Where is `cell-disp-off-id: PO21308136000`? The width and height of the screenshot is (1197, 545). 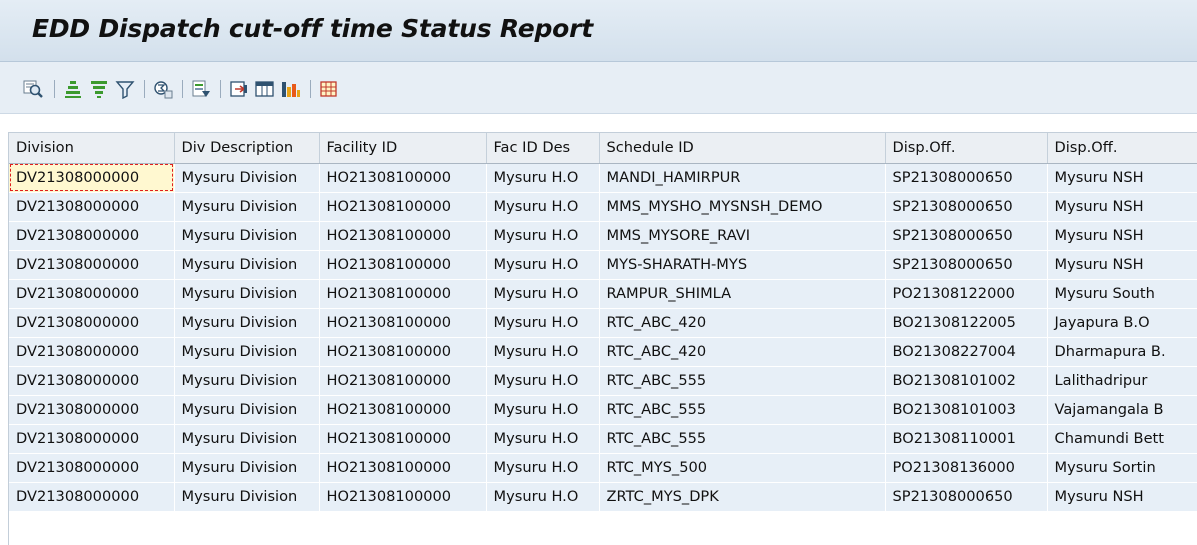 cell-disp-off-id: PO21308136000 is located at coordinates (966, 468).